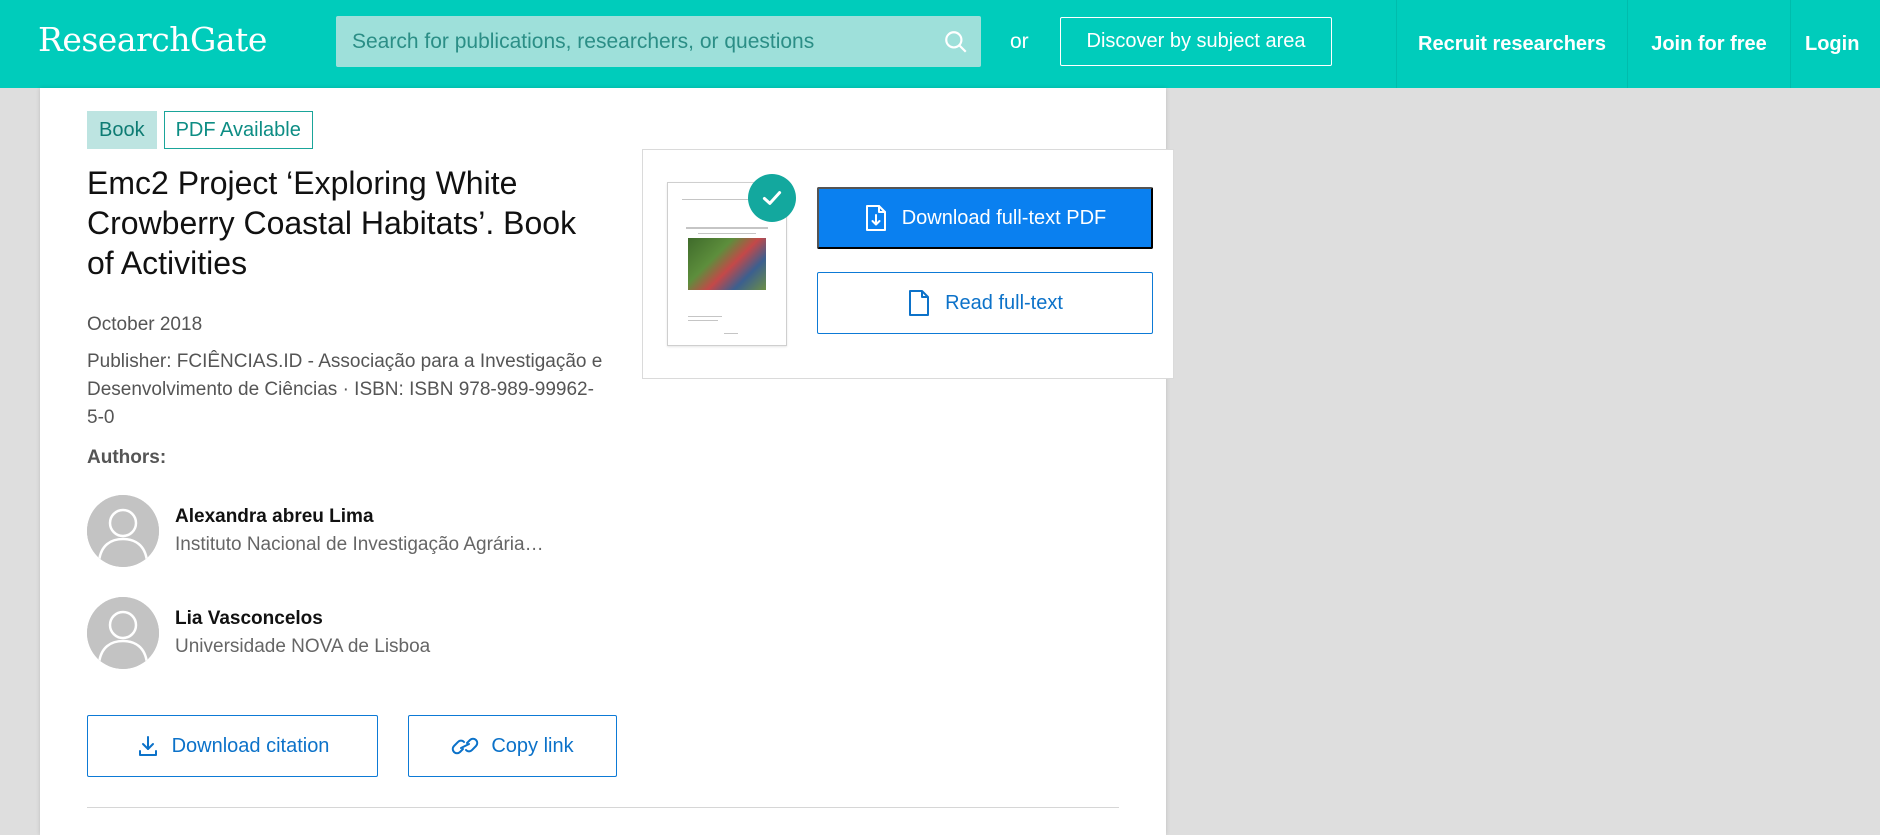 The height and width of the screenshot is (835, 1880). I want to click on copy-link-button: Copy link, so click(512, 746).